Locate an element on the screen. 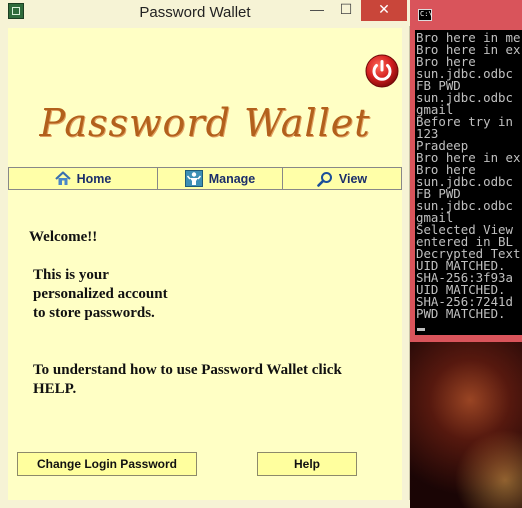 The width and height of the screenshot is (522, 508). app-logo: Password Wallet is located at coordinates (205, 123).